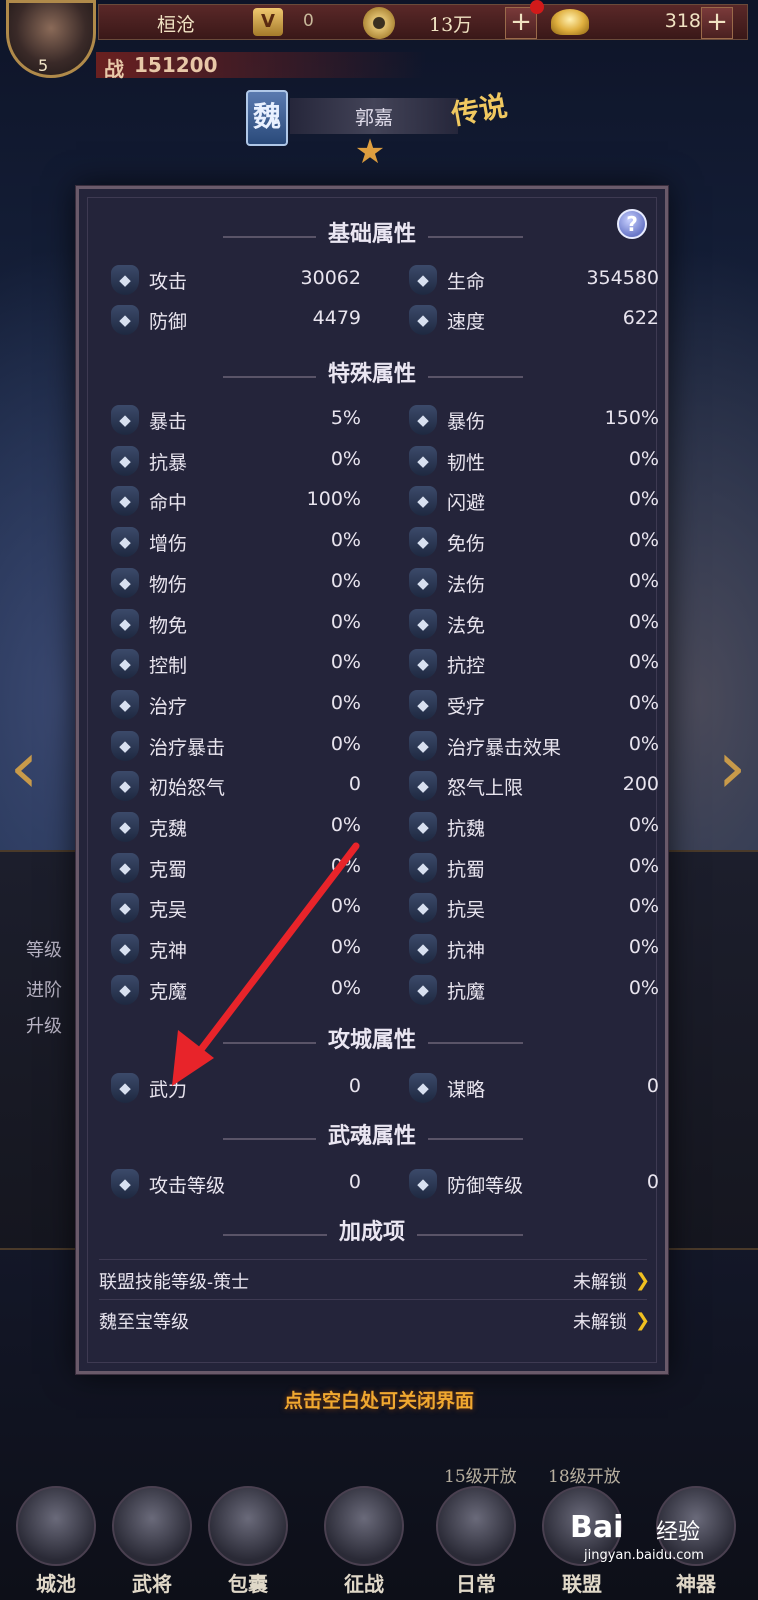 The height and width of the screenshot is (1600, 758). What do you see at coordinates (534, 868) in the screenshot?
I see `stat-row: ◆ 抗蜀 0%` at bounding box center [534, 868].